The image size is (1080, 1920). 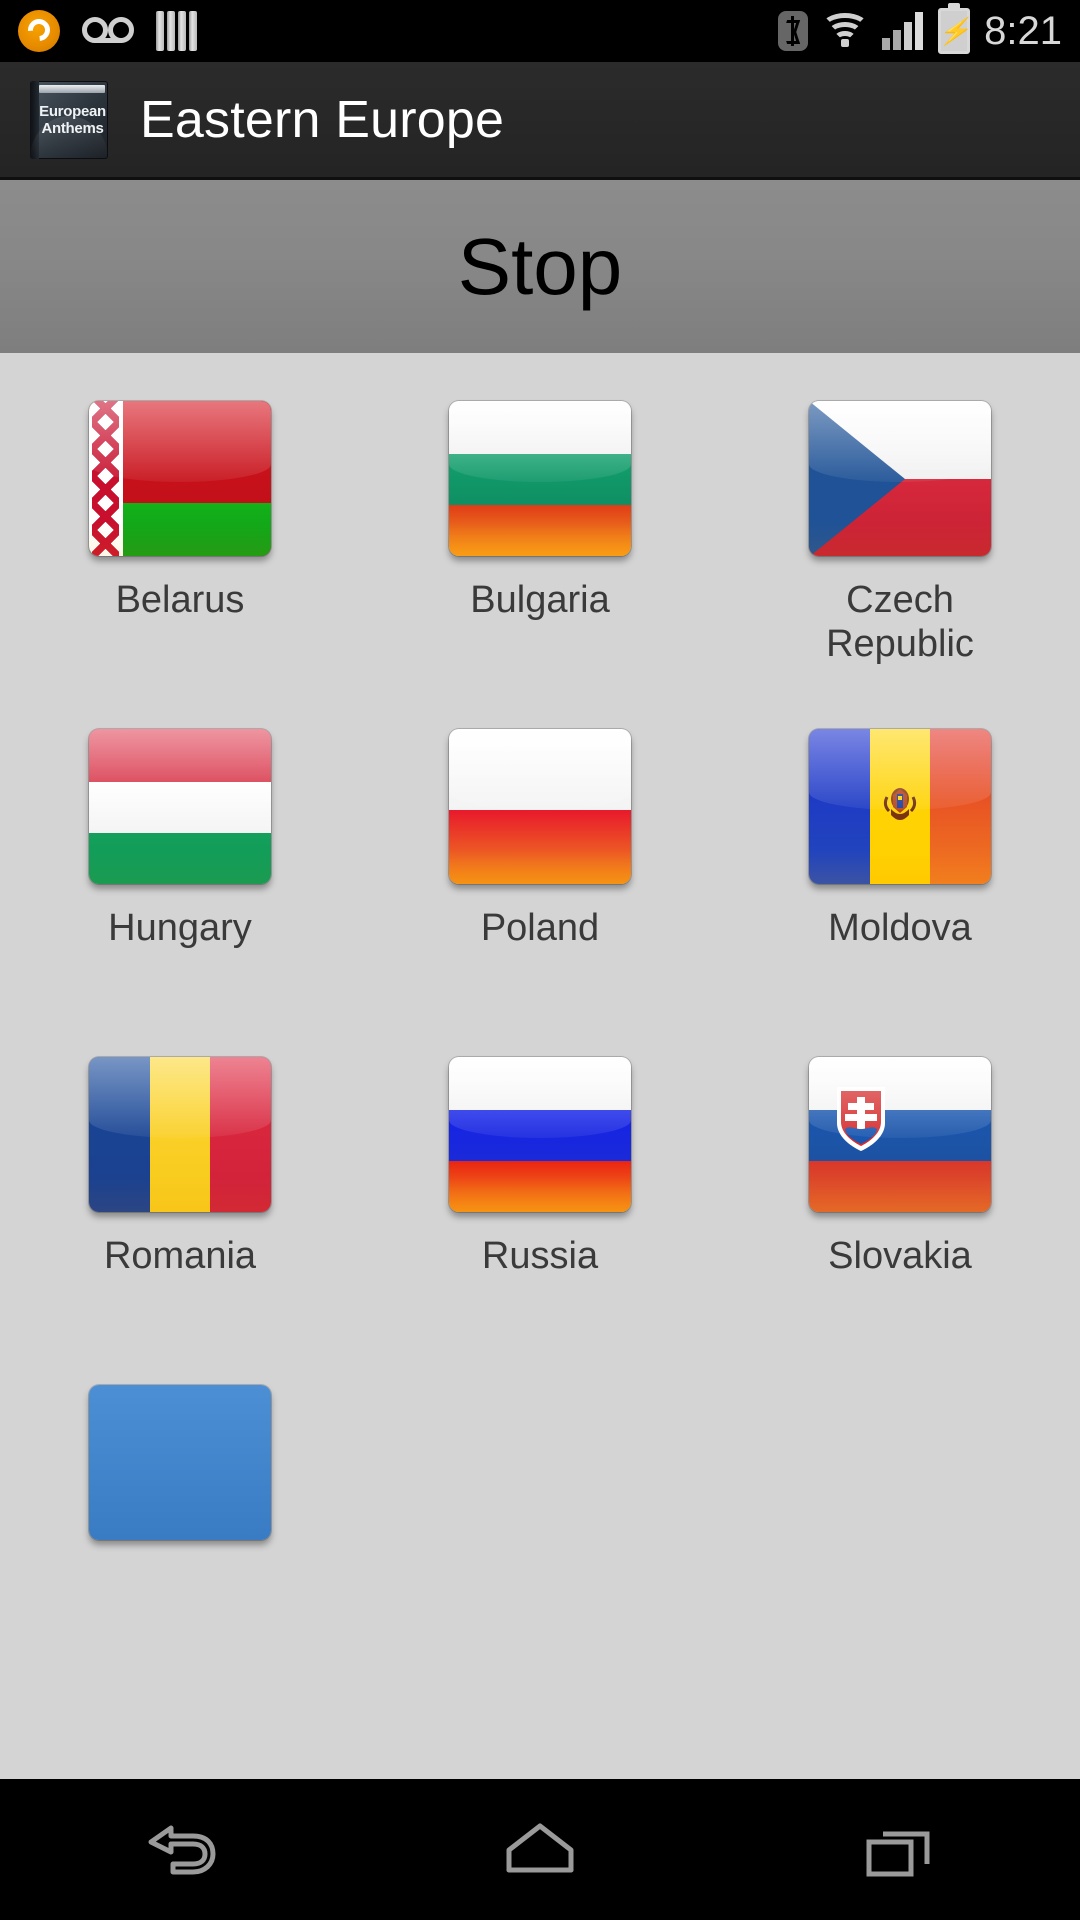 I want to click on grid-item-russia: Russia, so click(x=540, y=1221).